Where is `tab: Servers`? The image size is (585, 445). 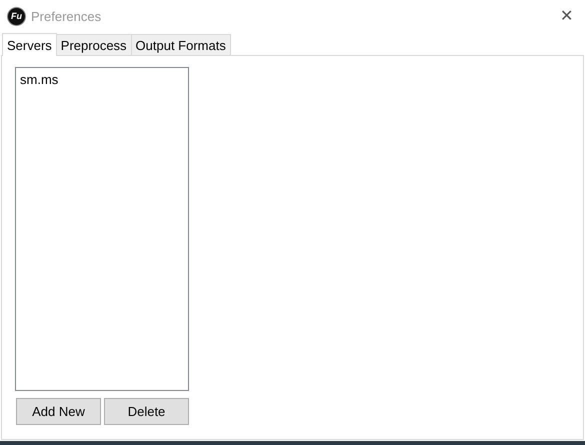 tab: Servers is located at coordinates (29, 44).